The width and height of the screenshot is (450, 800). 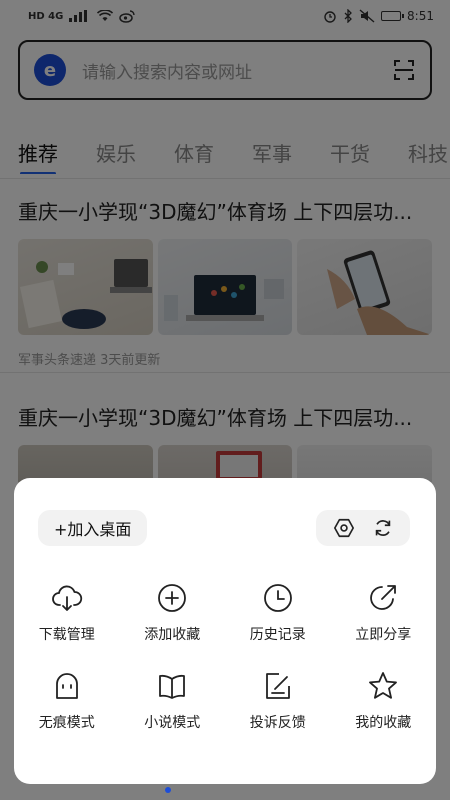 What do you see at coordinates (172, 686) in the screenshot?
I see `book-icon` at bounding box center [172, 686].